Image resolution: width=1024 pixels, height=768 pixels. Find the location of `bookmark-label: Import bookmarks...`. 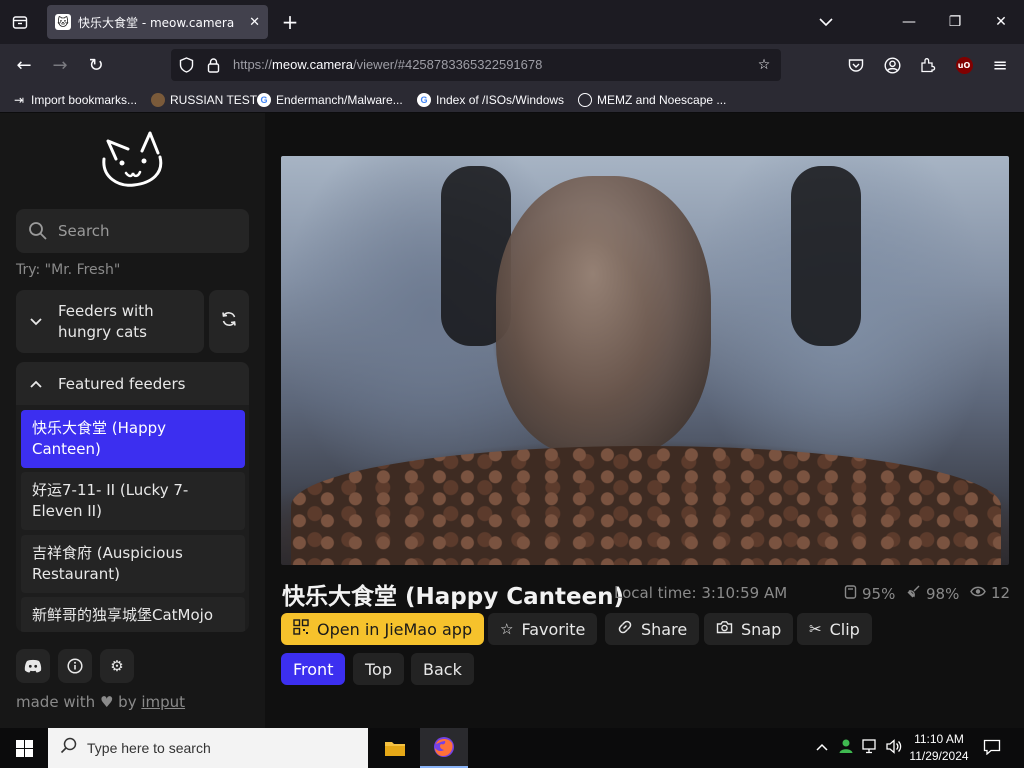

bookmark-label: Import bookmarks... is located at coordinates (84, 100).